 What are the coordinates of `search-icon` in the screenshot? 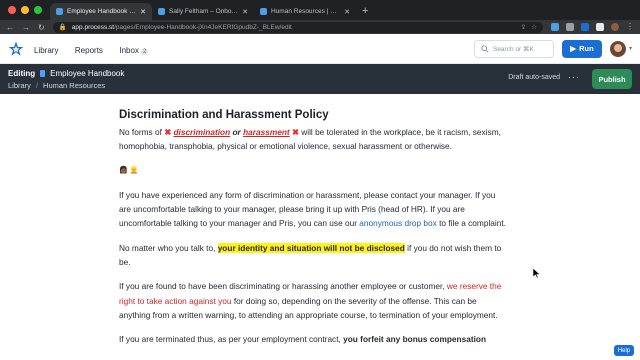 It's located at (485, 48).